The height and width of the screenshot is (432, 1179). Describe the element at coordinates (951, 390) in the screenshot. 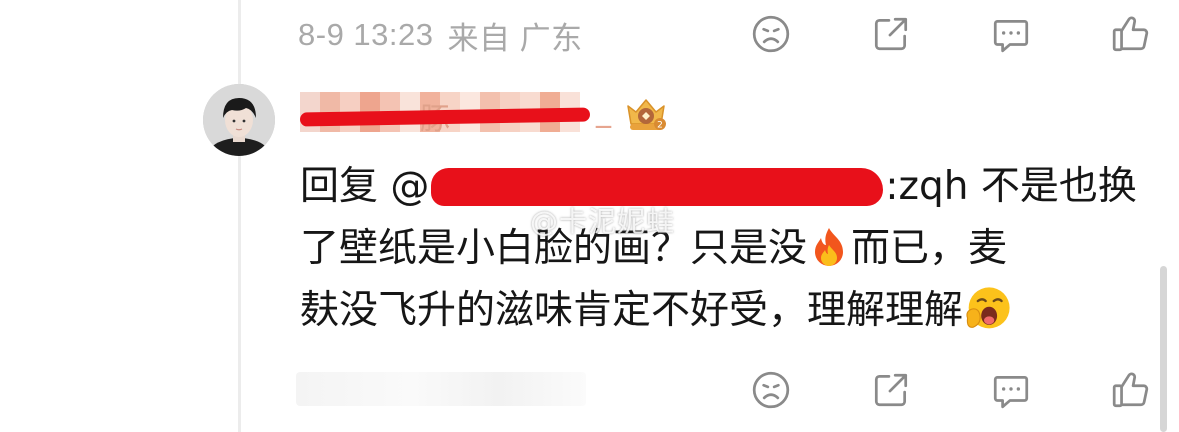

I see `reply-actions` at that location.